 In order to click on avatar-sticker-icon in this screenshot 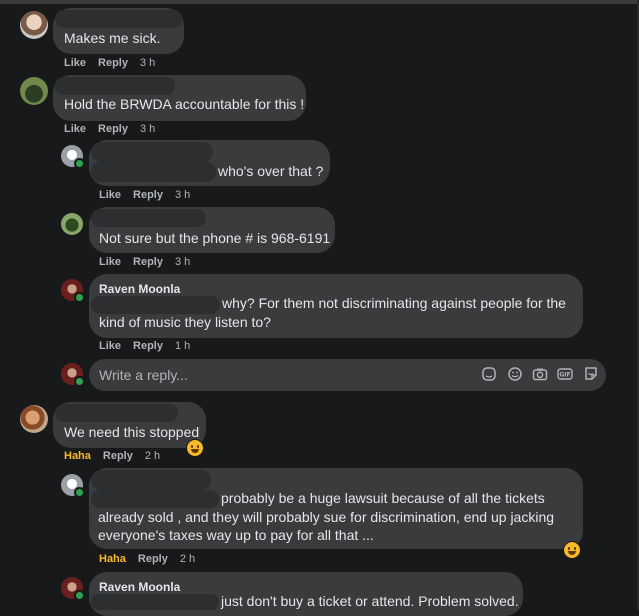, I will do `click(489, 374)`.